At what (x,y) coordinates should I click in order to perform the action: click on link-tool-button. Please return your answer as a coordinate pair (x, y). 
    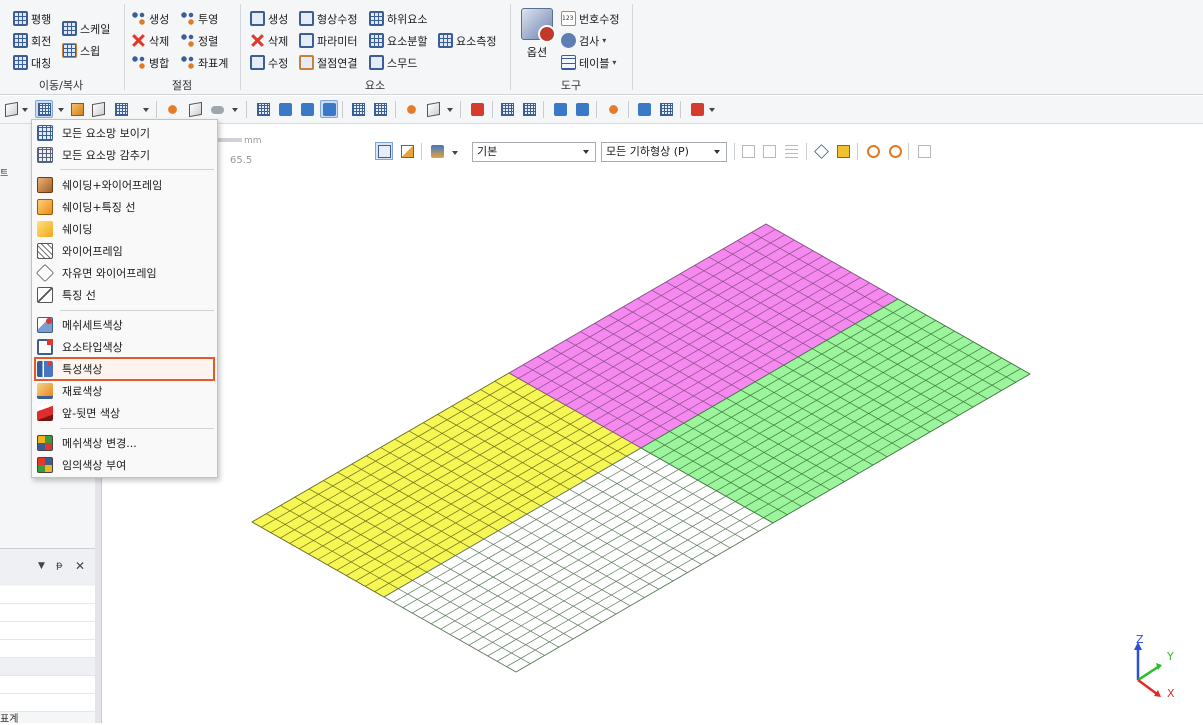
    Looking at the image, I should click on (195, 109).